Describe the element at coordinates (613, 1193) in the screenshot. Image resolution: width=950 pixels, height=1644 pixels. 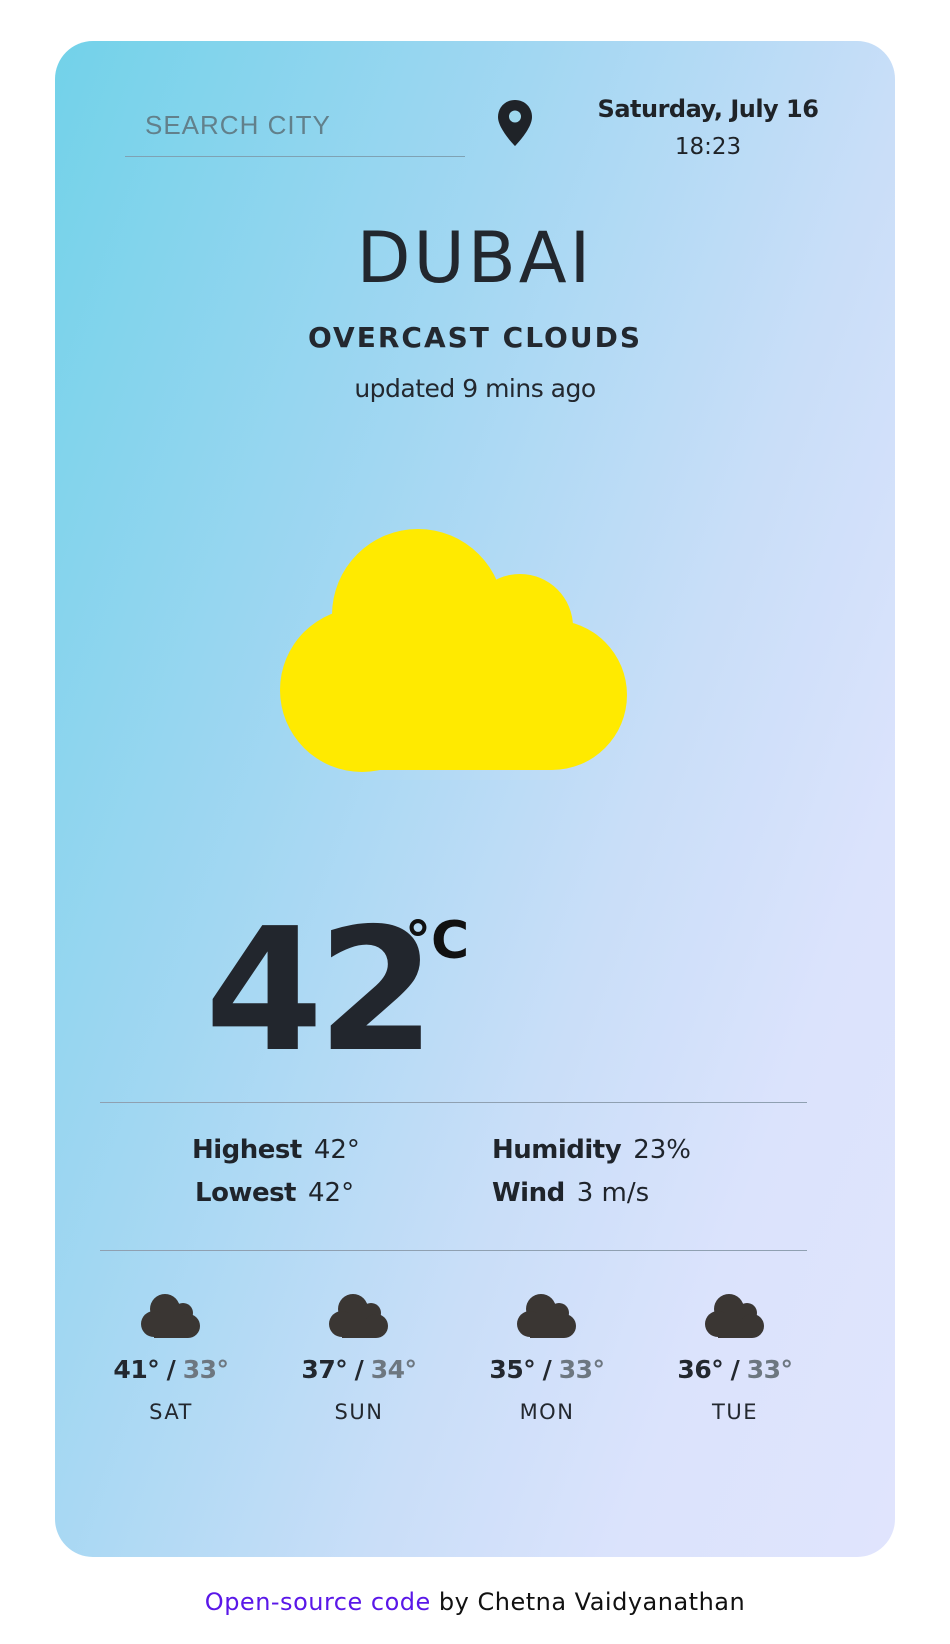
I see `stat-wind-value: 3 m/s` at that location.